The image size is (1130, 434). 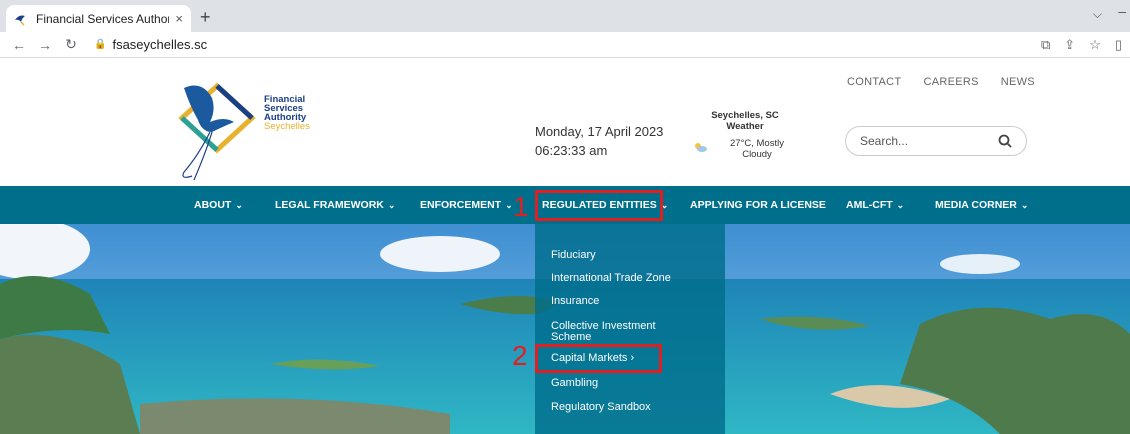 I want to click on browser-actions: ⧉ ⇪ ☆ ▯, so click(x=1081, y=45).